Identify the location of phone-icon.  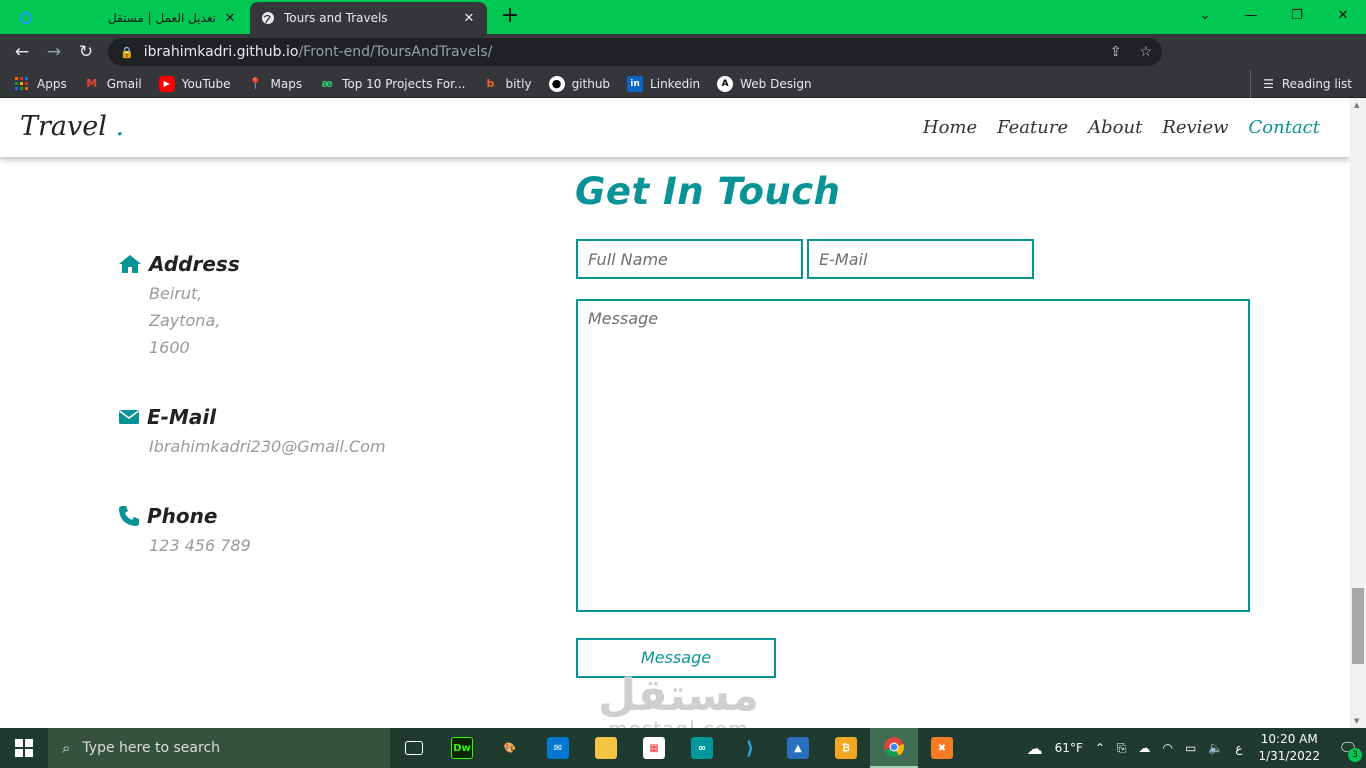
(129, 516).